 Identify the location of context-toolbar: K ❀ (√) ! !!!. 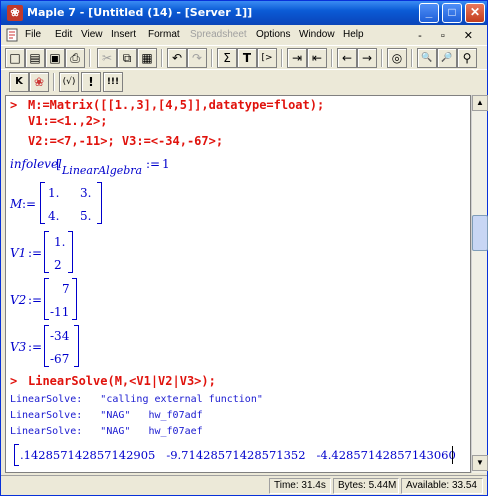
(244, 81).